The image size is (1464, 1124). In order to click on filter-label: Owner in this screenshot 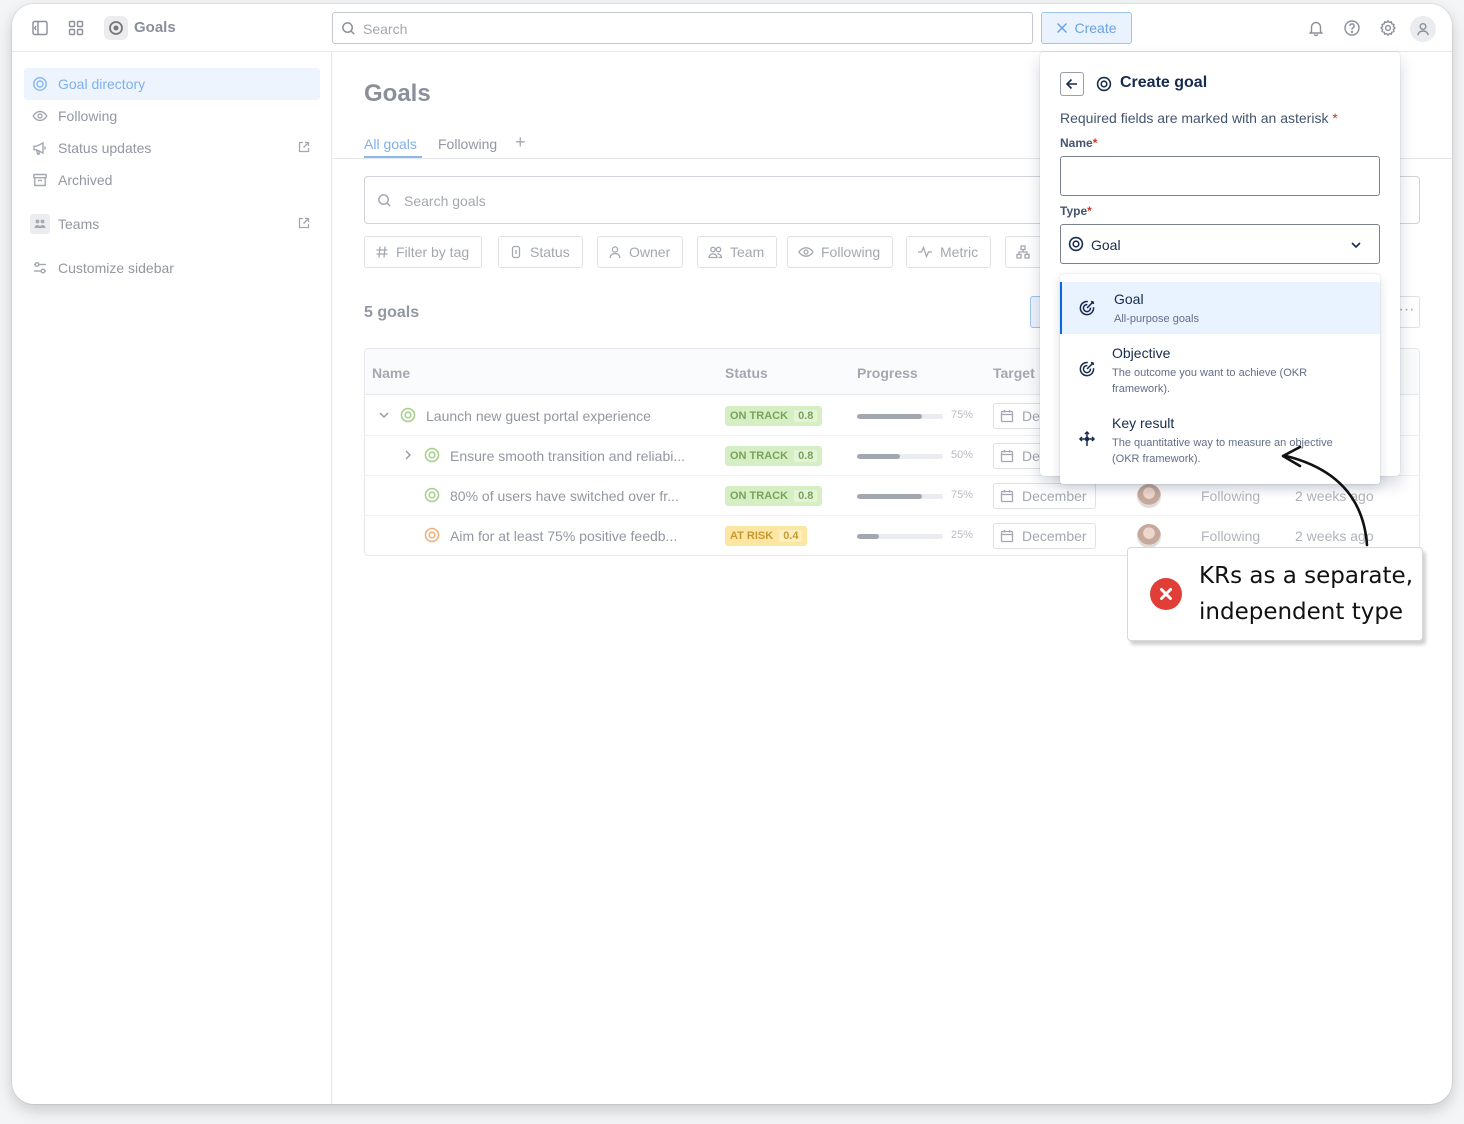, I will do `click(650, 252)`.